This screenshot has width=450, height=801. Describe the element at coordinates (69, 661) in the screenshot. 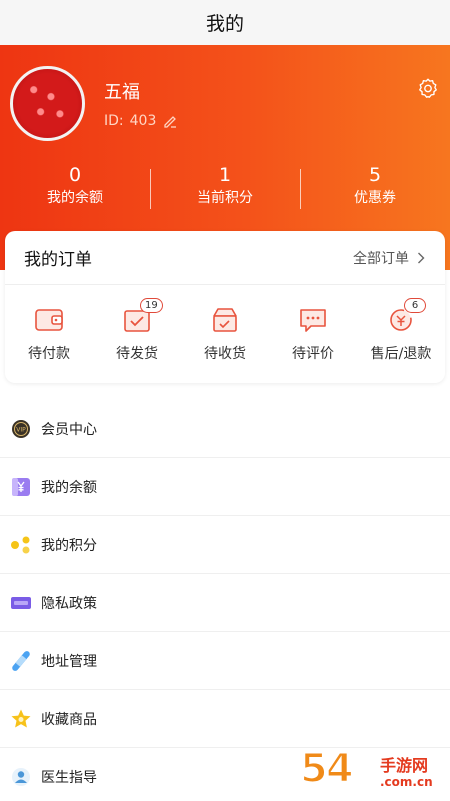

I see `menu-item-label: 地址管理` at that location.